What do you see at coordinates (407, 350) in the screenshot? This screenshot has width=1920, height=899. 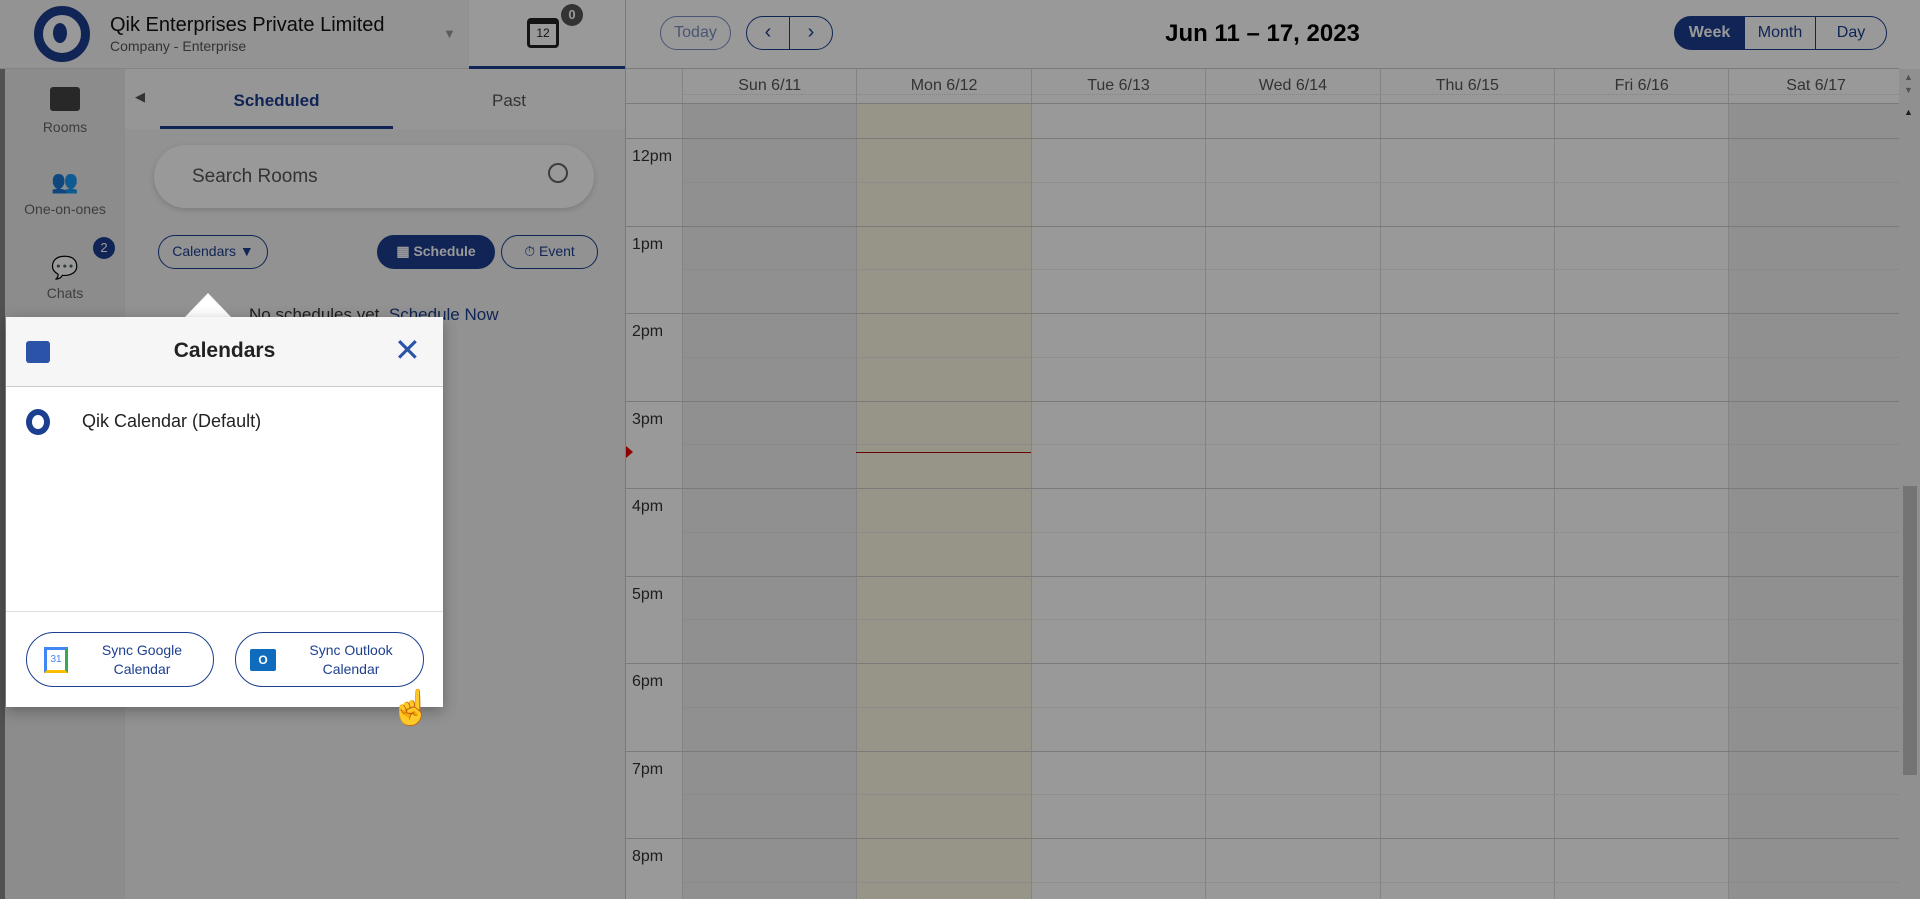 I see `close-icon: ✕` at bounding box center [407, 350].